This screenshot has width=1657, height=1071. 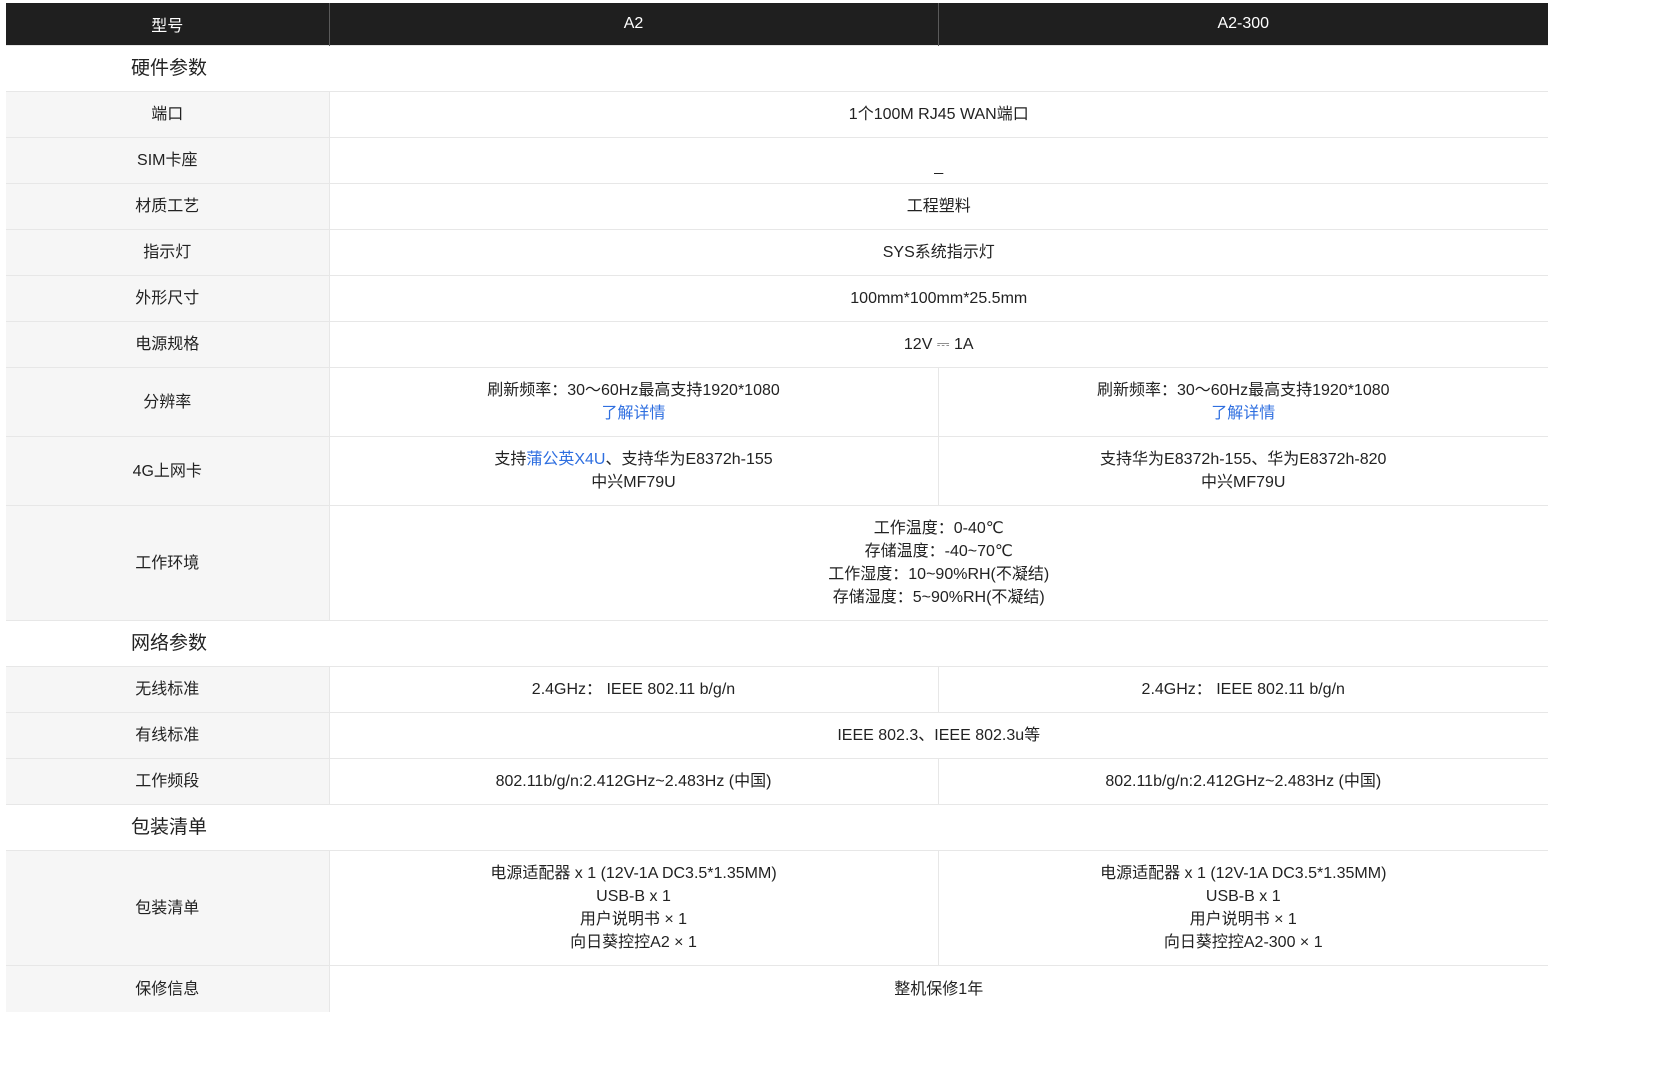 What do you see at coordinates (167, 689) in the screenshot?
I see `row-label: 无线标准` at bounding box center [167, 689].